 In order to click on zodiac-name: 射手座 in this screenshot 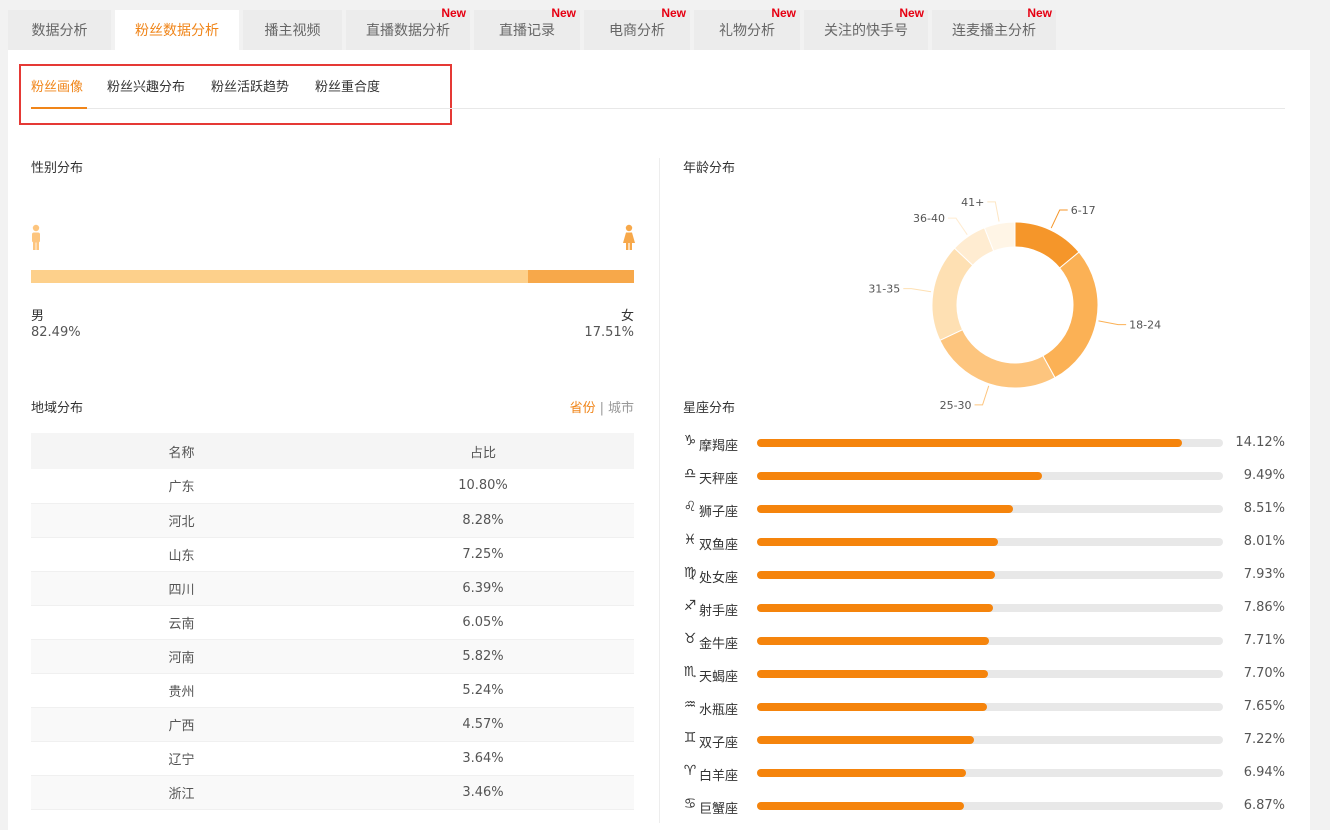, I will do `click(719, 611)`.